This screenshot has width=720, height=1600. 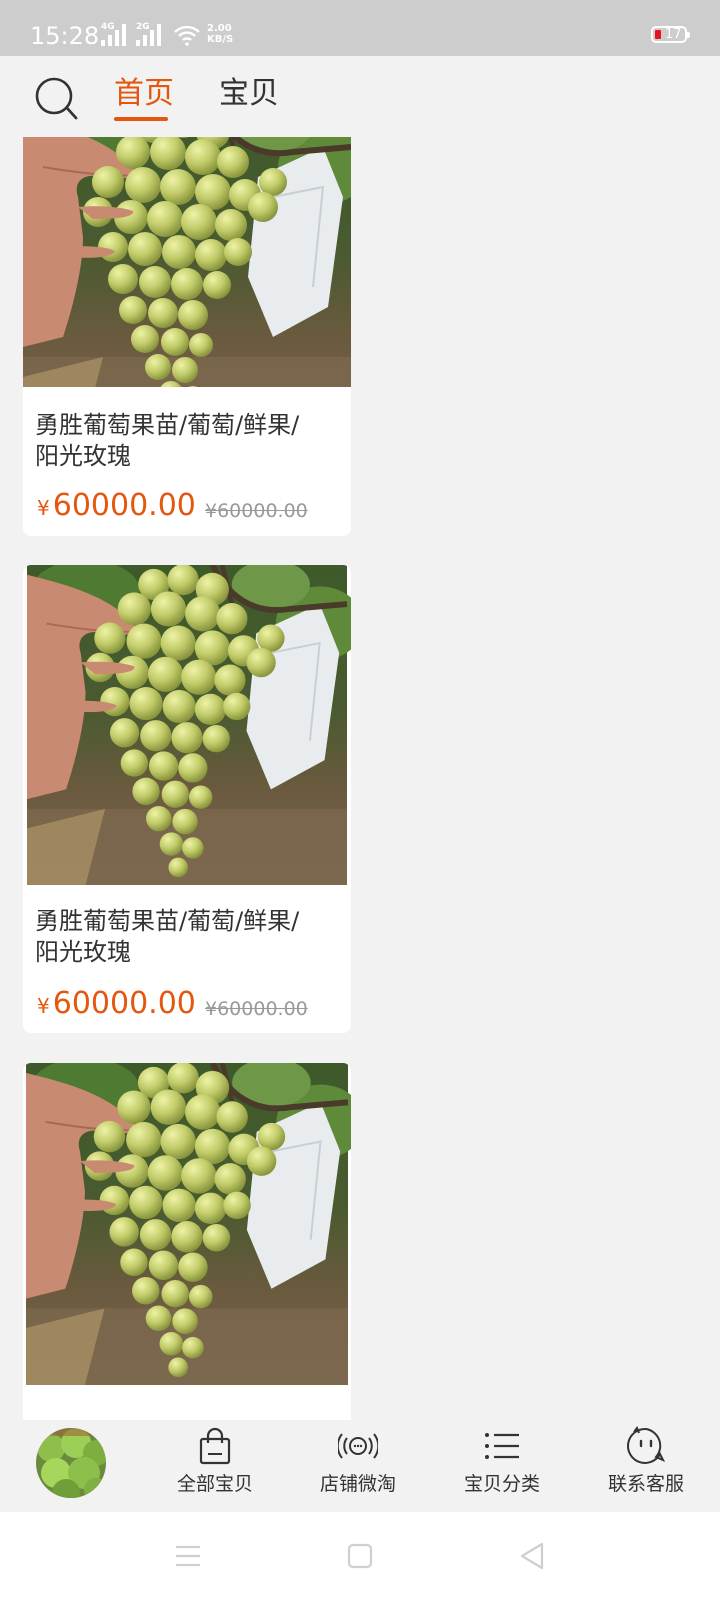 I want to click on product-card, so click(x=187, y=1241).